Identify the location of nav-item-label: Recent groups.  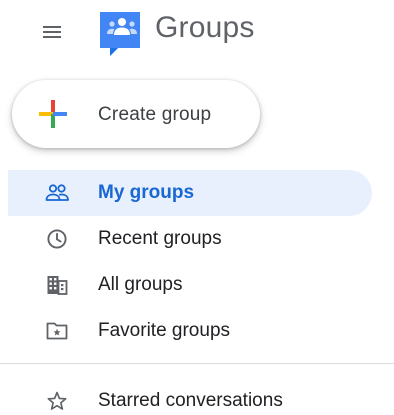
(160, 238).